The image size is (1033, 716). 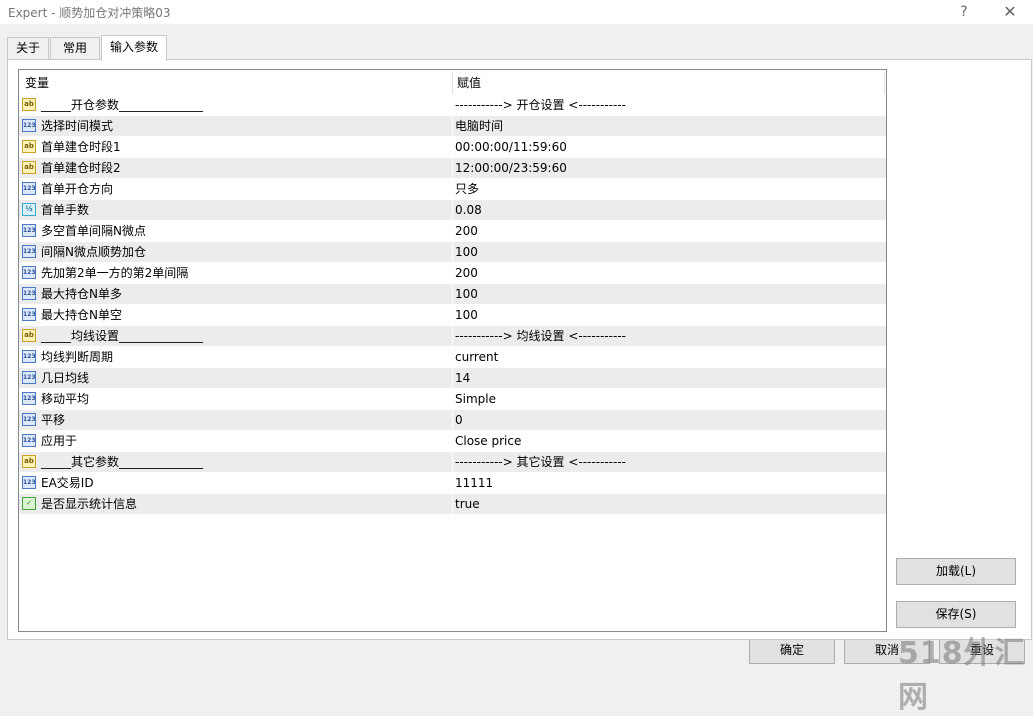 What do you see at coordinates (540, 336) in the screenshot?
I see `parameter-value: -----------> 均线设置 <-----------` at bounding box center [540, 336].